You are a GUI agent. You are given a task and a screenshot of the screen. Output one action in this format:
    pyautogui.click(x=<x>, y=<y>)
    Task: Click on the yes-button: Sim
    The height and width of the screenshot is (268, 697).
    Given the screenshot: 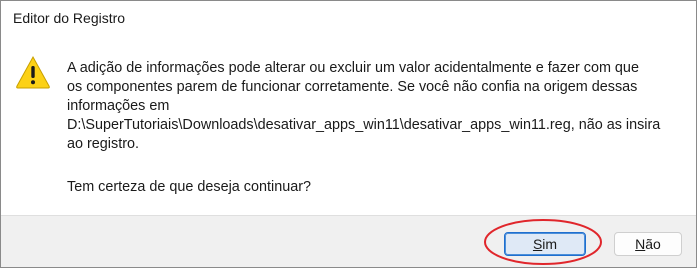 What is the action you would take?
    pyautogui.click(x=545, y=244)
    